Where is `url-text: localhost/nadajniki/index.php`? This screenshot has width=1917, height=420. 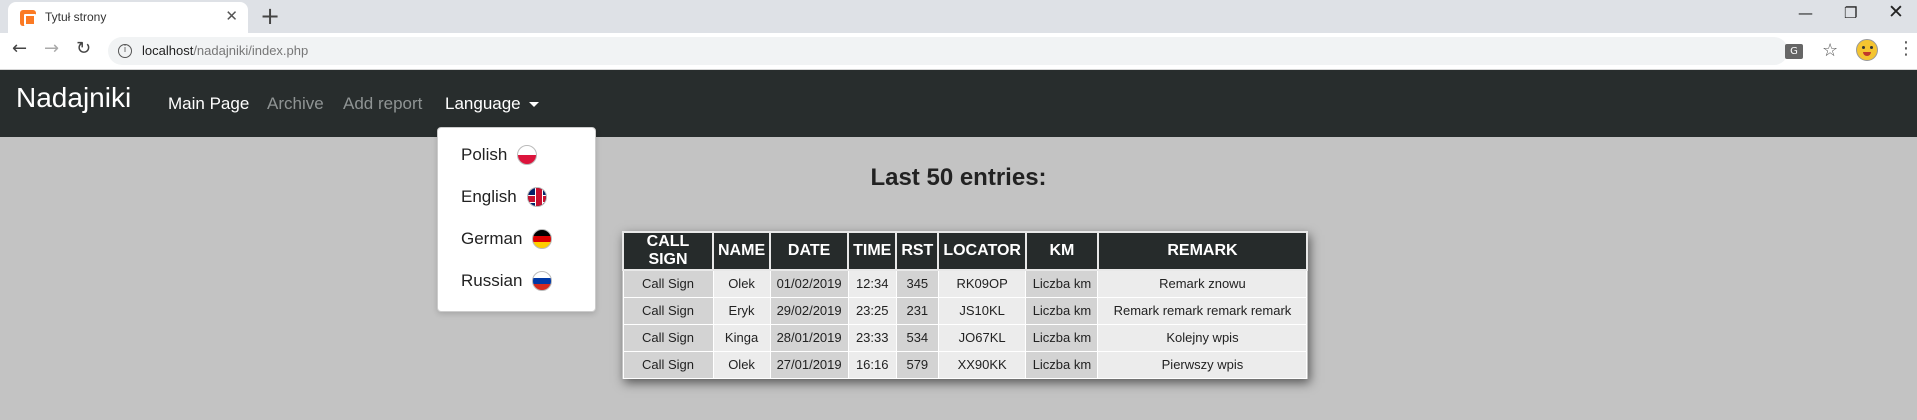
url-text: localhost/nadajniki/index.php is located at coordinates (225, 50).